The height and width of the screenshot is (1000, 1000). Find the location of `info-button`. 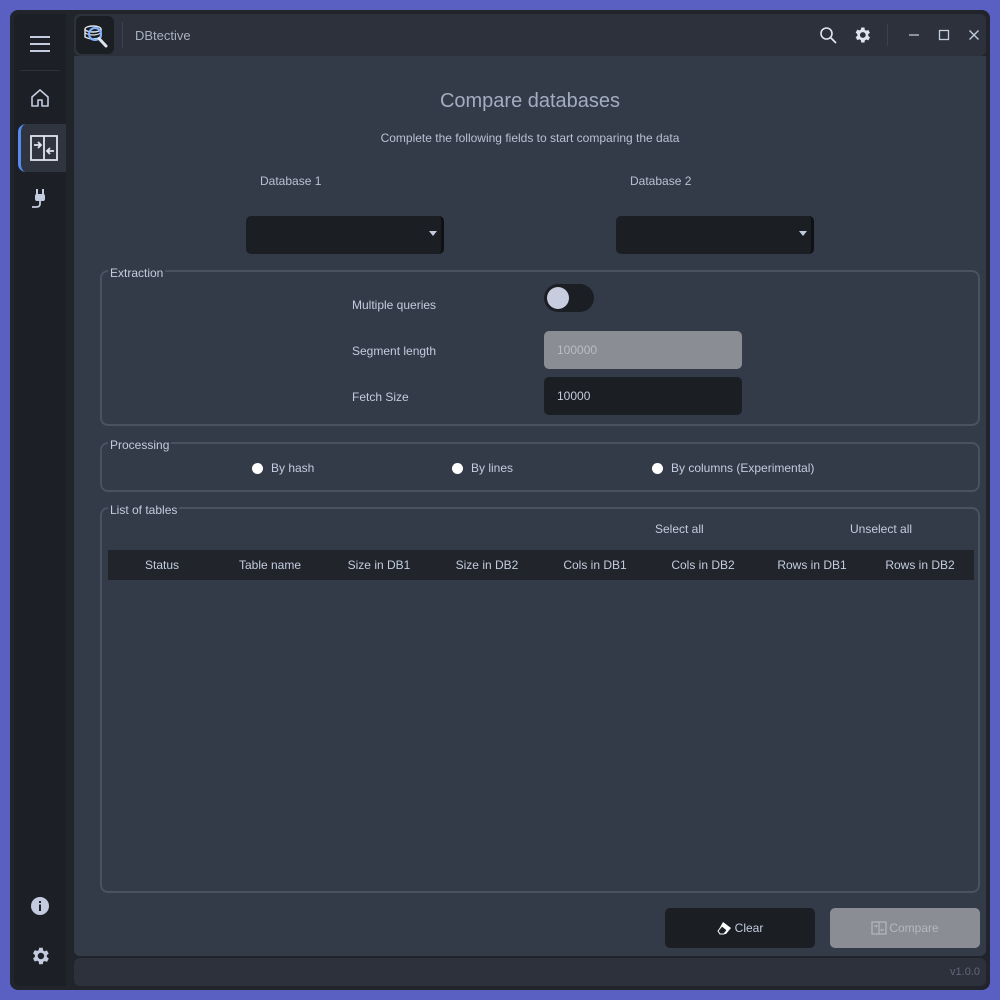

info-button is located at coordinates (40, 906).